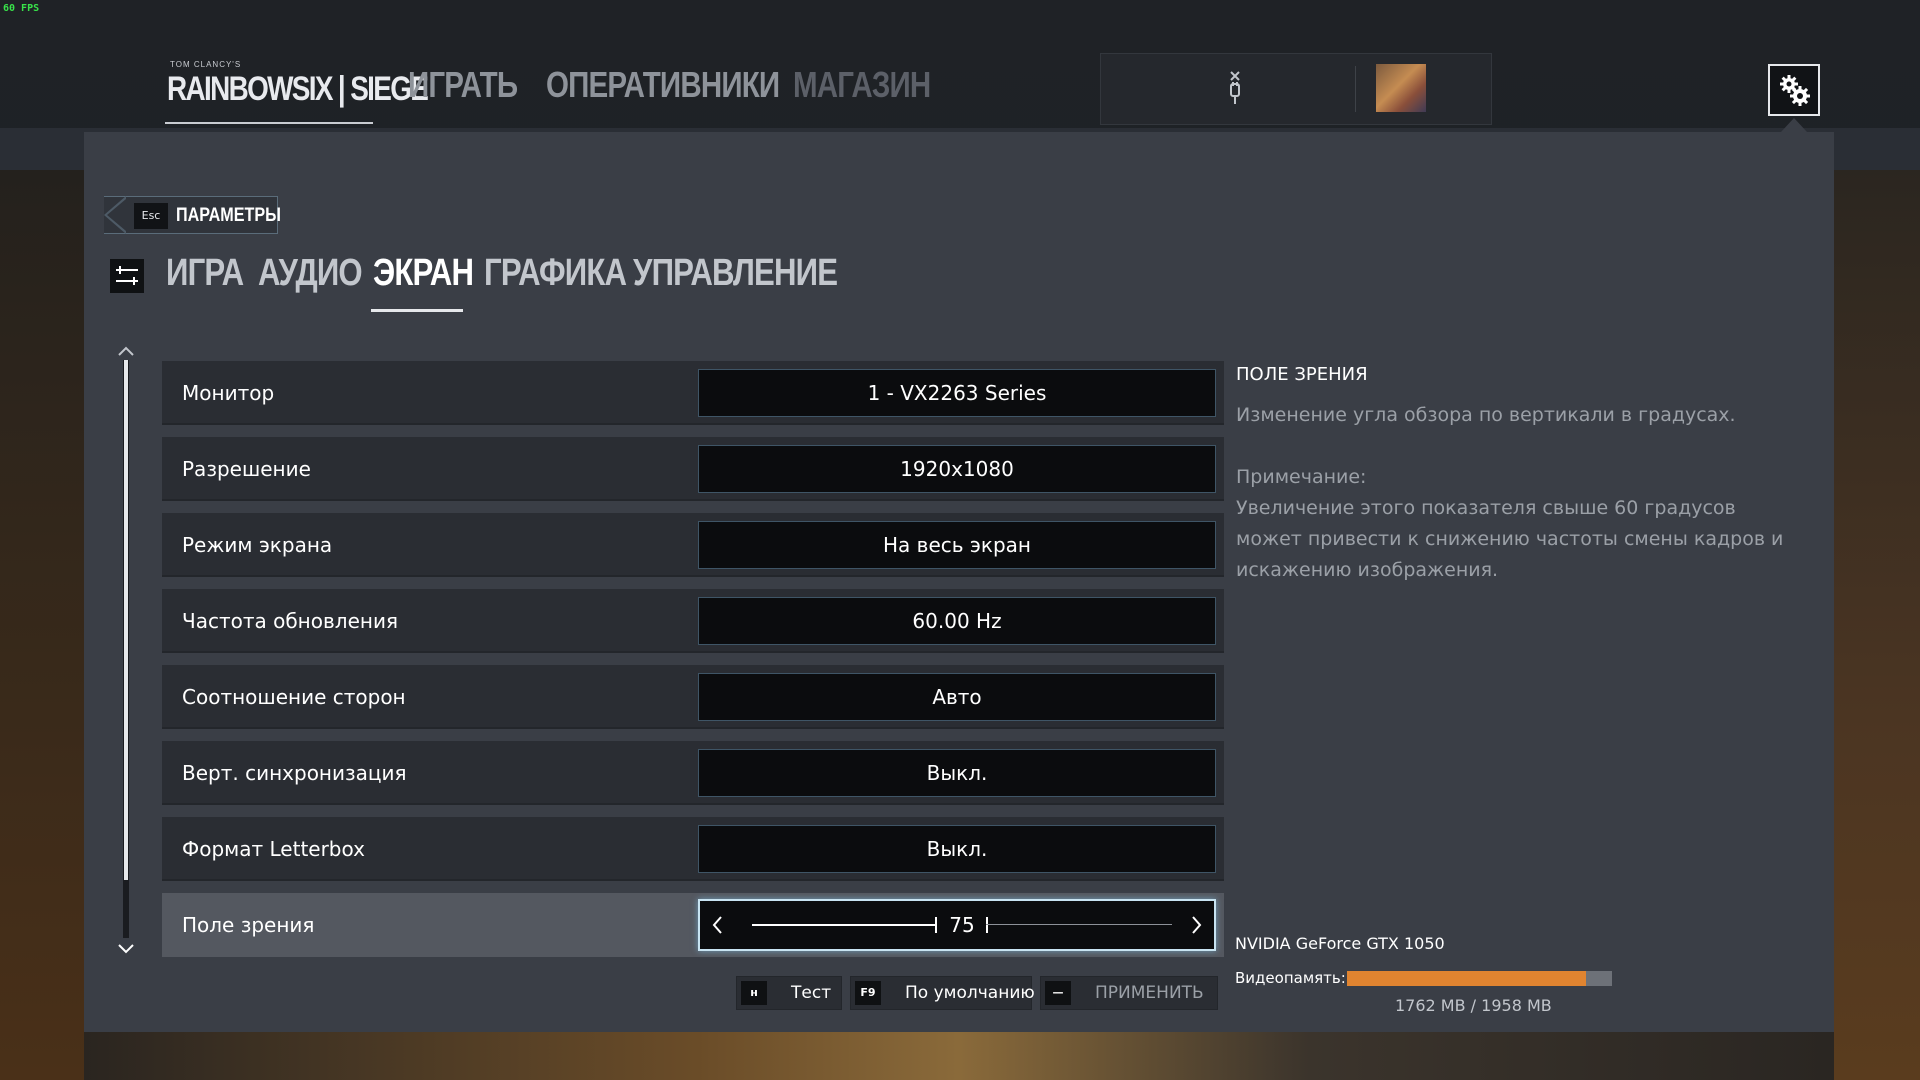 This screenshot has width=1920, height=1080. Describe the element at coordinates (693, 925) in the screenshot. I see `setting-row-field-of-view: Поле зрения 75` at that location.